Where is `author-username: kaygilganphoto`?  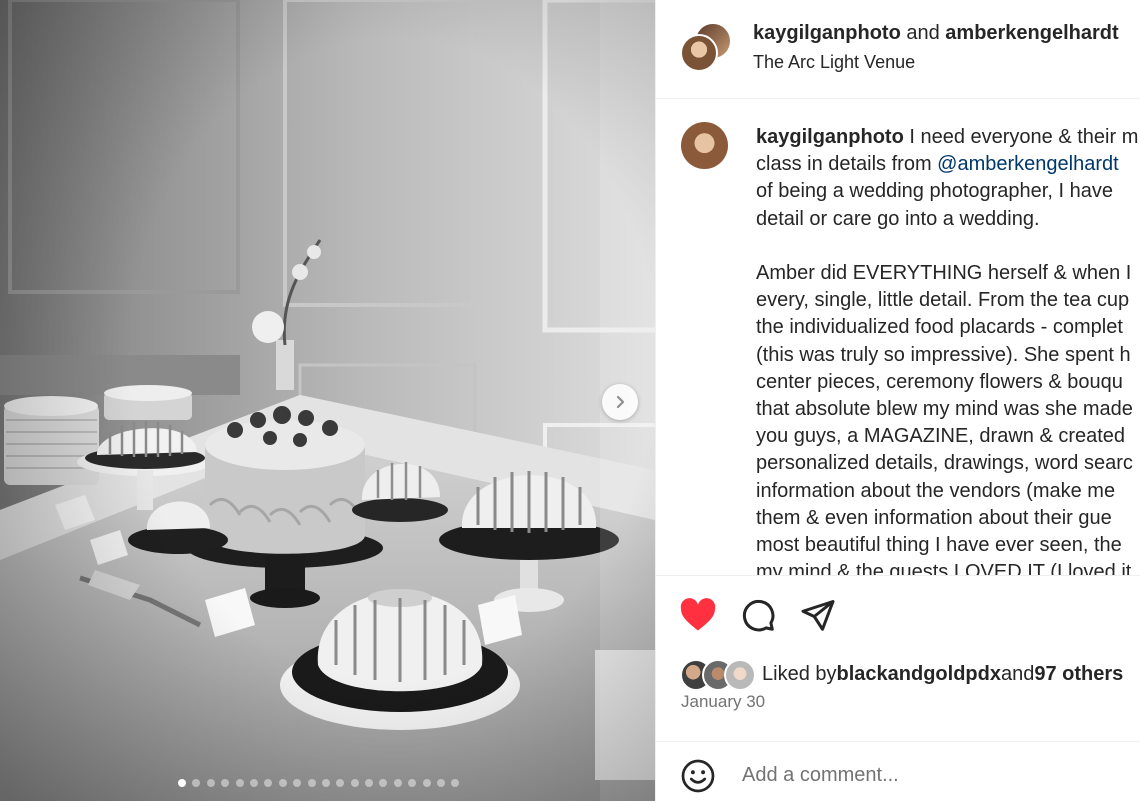
author-username: kaygilganphoto is located at coordinates (827, 33).